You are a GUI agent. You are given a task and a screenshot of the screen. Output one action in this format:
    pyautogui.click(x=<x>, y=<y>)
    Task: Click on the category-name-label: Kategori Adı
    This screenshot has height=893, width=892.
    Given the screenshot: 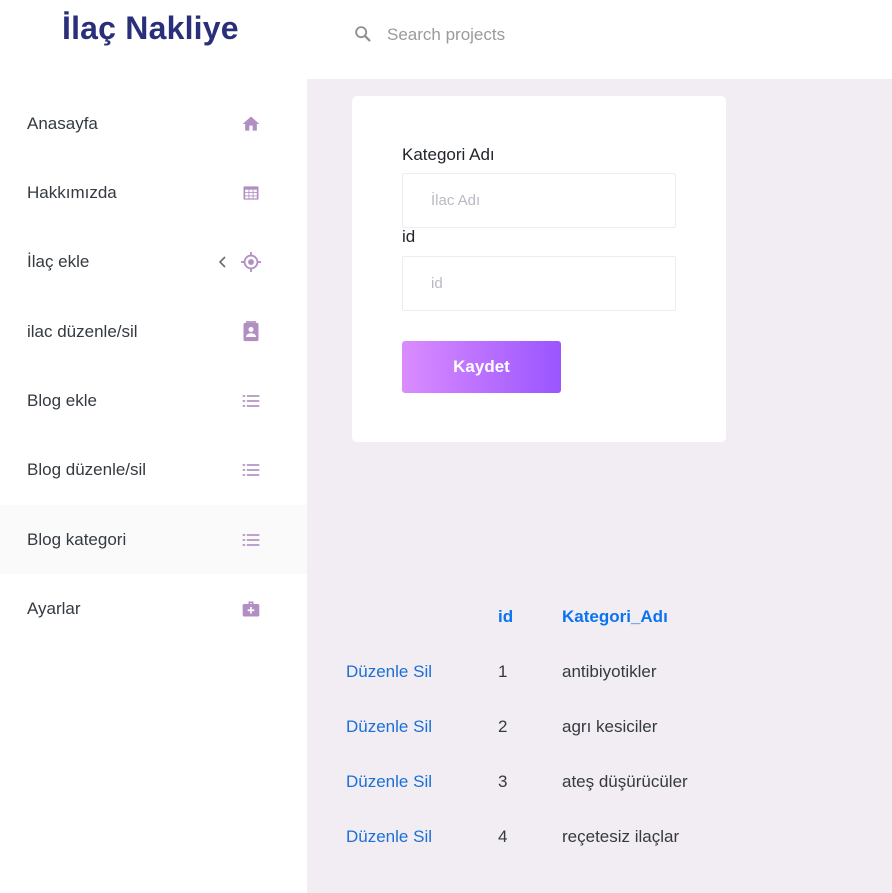 What is the action you would take?
    pyautogui.click(x=448, y=154)
    